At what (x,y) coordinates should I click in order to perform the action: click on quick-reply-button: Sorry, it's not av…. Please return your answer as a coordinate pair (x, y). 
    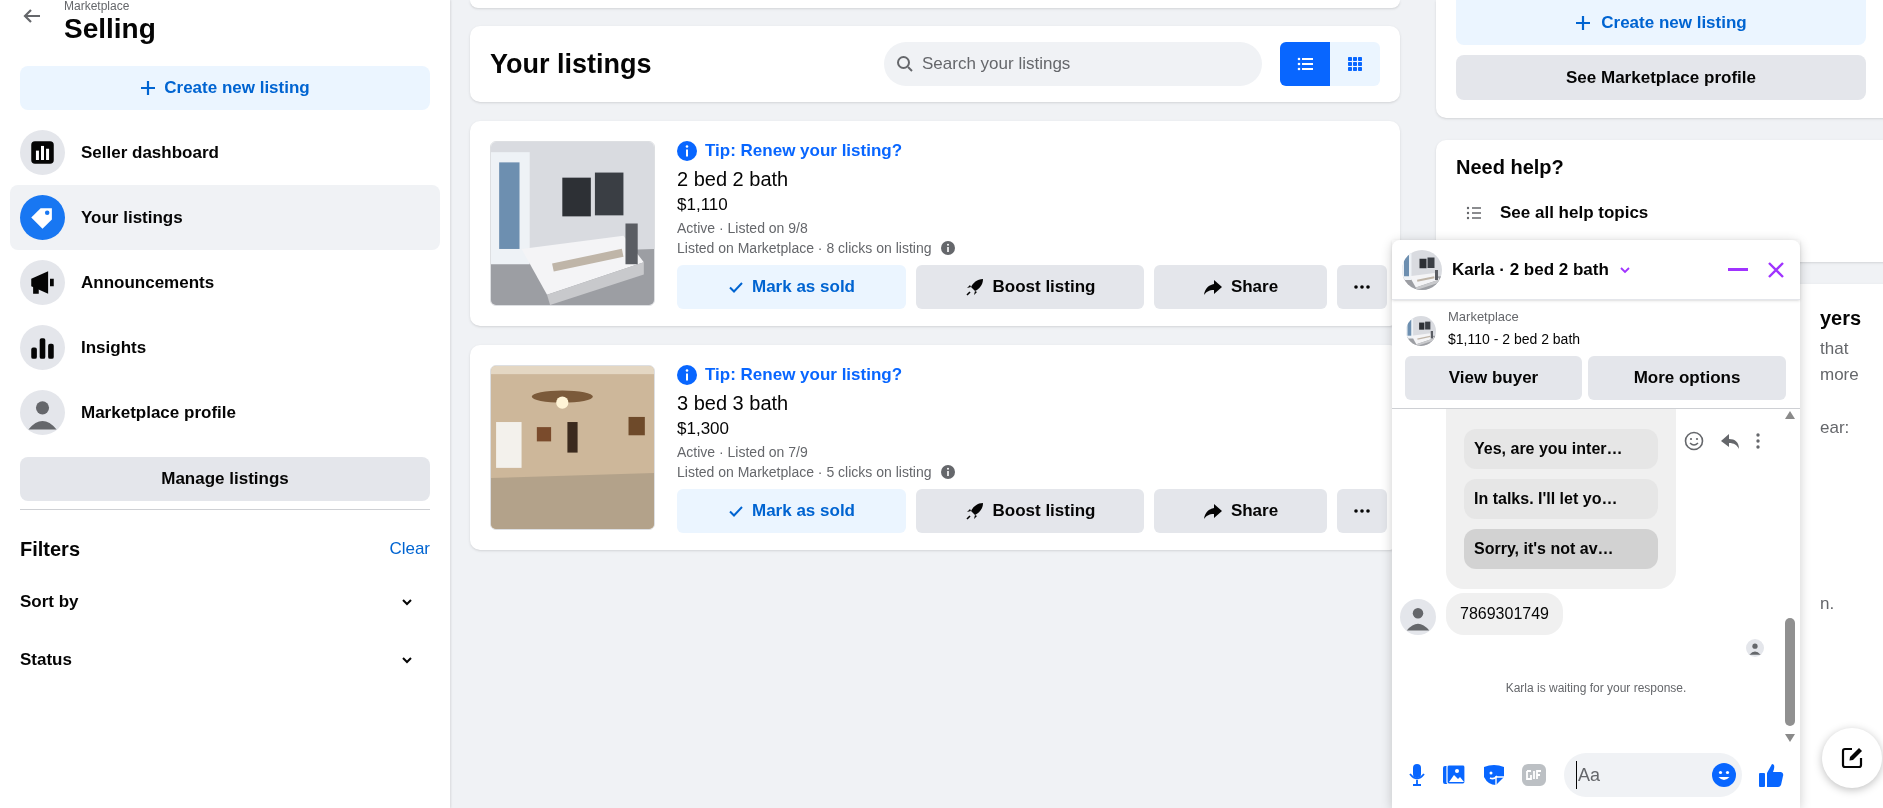
    Looking at the image, I should click on (1561, 549).